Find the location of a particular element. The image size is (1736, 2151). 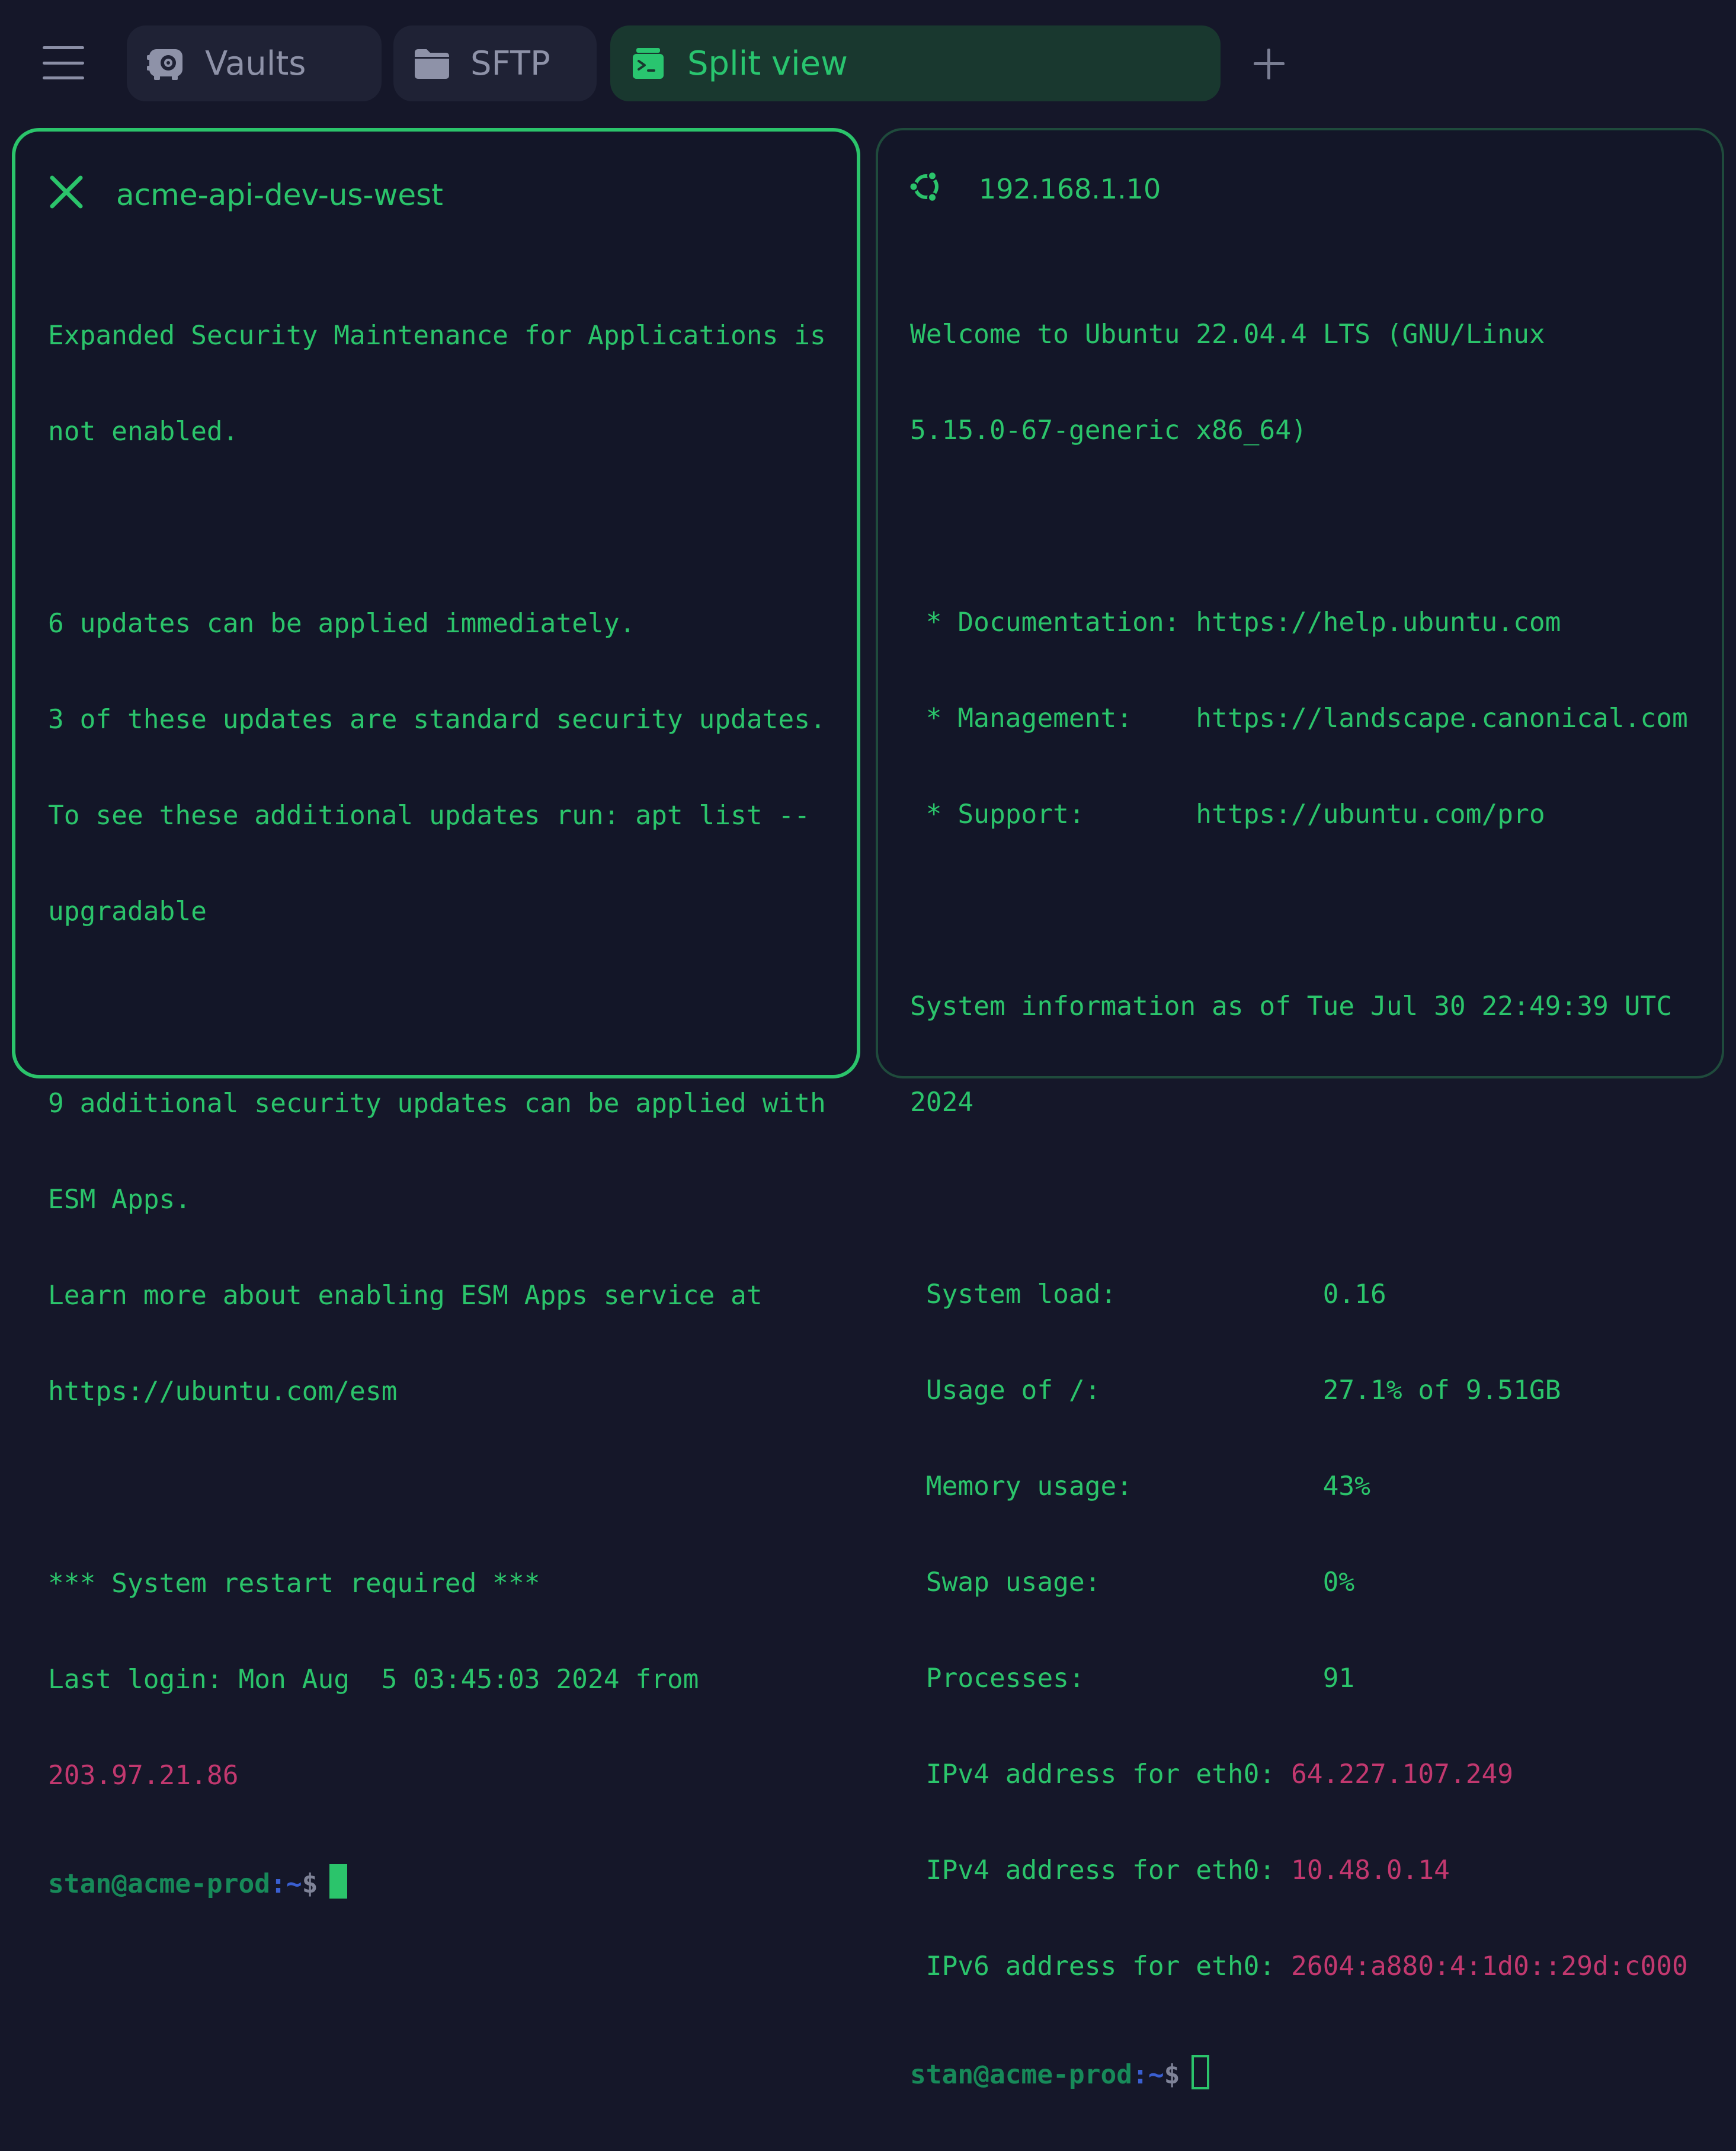

terminal-line: System load: 0.16 is located at coordinates (1148, 1294).